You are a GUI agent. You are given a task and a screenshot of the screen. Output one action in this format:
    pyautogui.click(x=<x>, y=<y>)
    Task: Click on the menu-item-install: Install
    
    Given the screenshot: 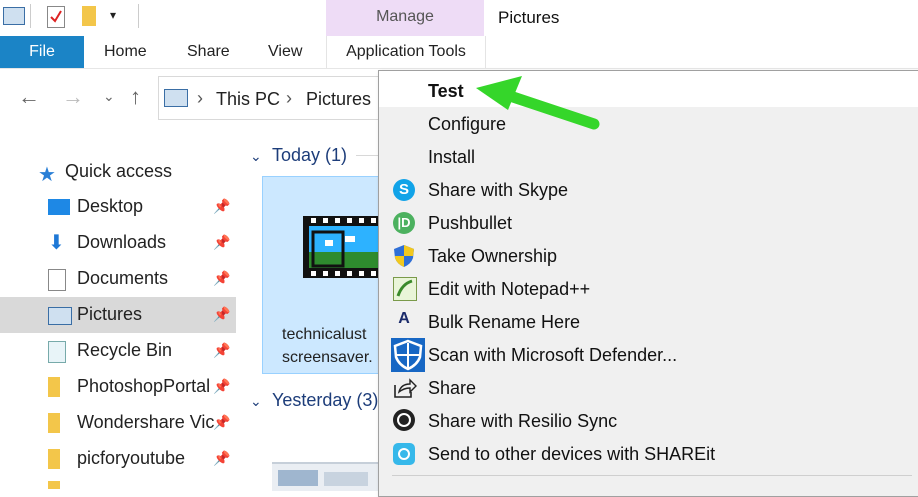 What is the action you would take?
    pyautogui.click(x=451, y=157)
    